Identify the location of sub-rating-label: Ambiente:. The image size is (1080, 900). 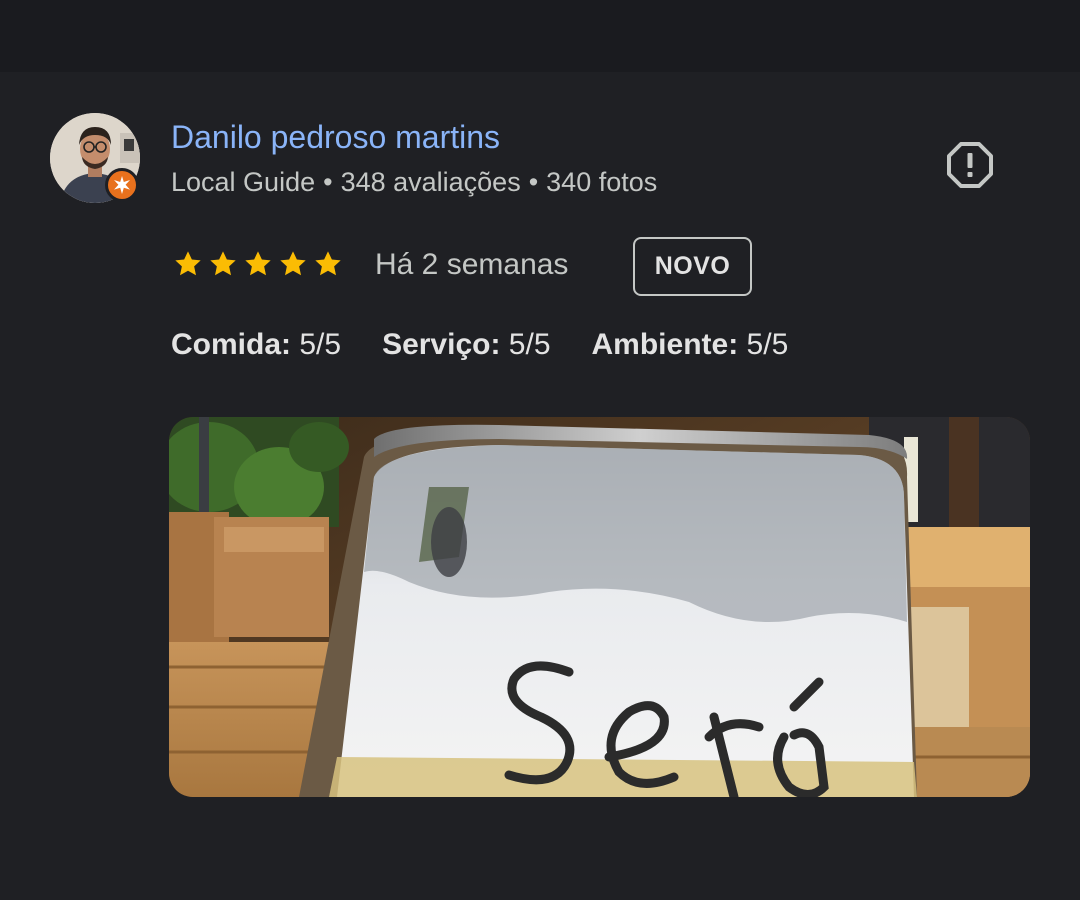
(665, 344).